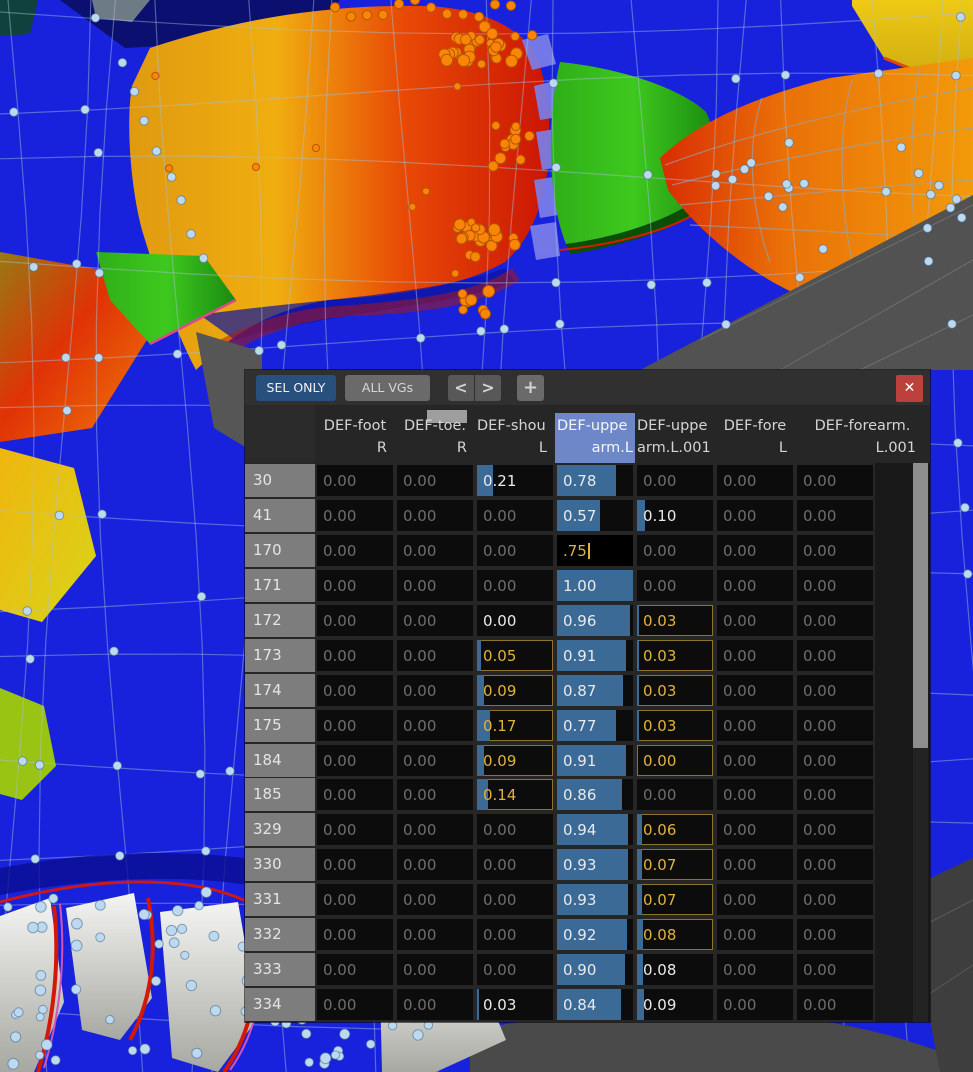 The height and width of the screenshot is (1072, 973). Describe the element at coordinates (595, 725) in the screenshot. I see `weight-cell: 0.77` at that location.